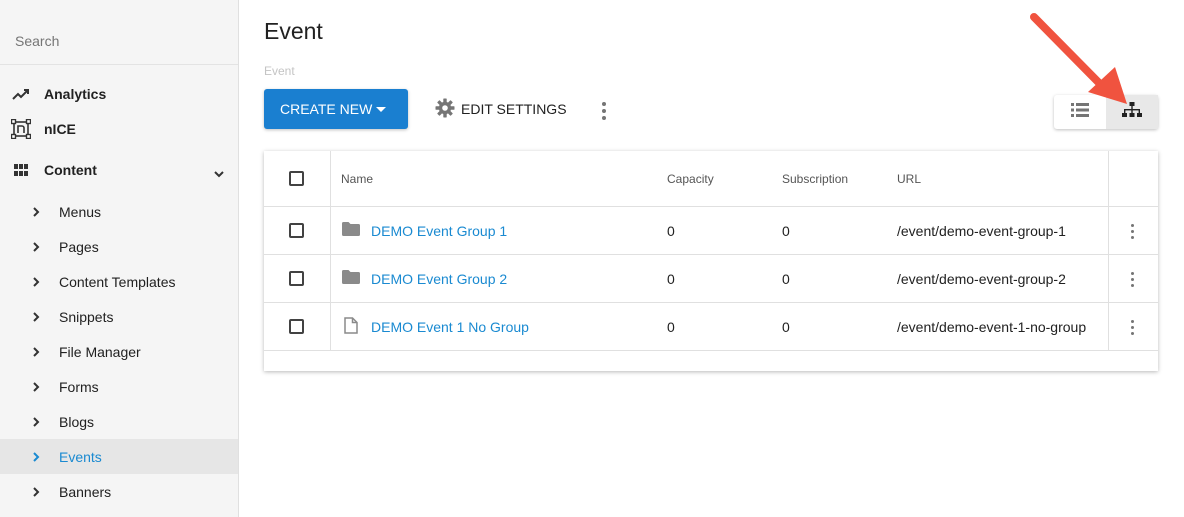 This screenshot has height=517, width=1184. I want to click on column-header-url: URL, so click(909, 179).